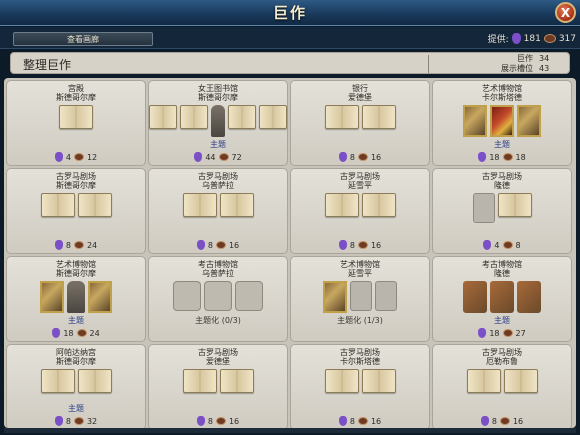  I want to click on theme-label: 主题化 (1/3), so click(360, 320).